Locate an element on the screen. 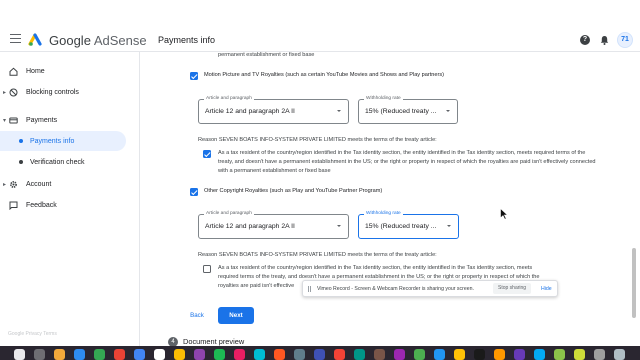 The image size is (640, 360). menu-icon is located at coordinates (15, 38).